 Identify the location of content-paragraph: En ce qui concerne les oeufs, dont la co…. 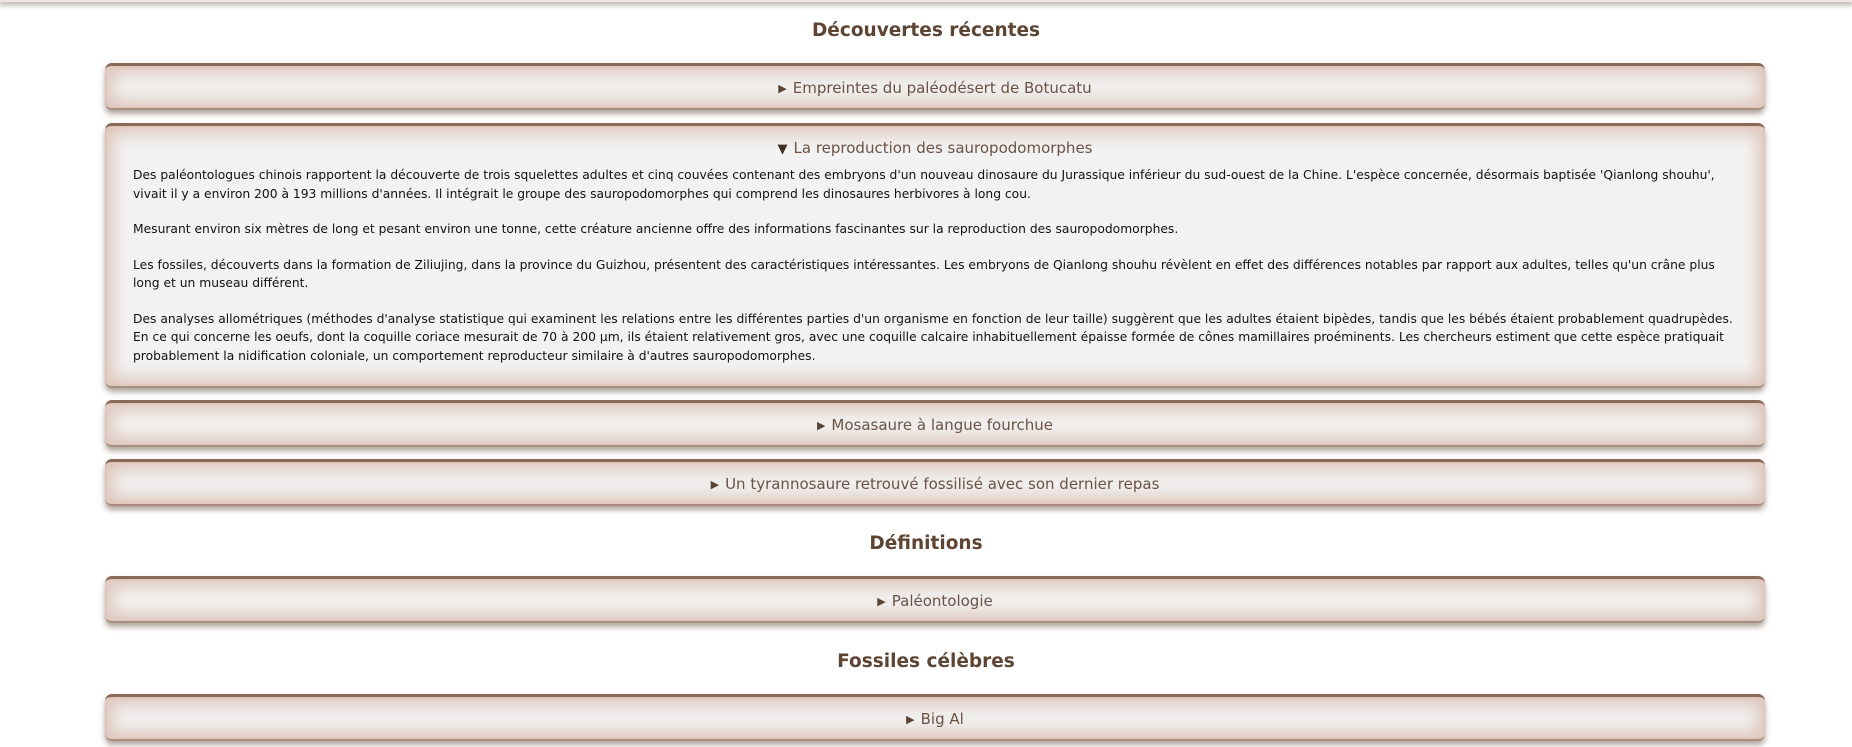
(928, 346).